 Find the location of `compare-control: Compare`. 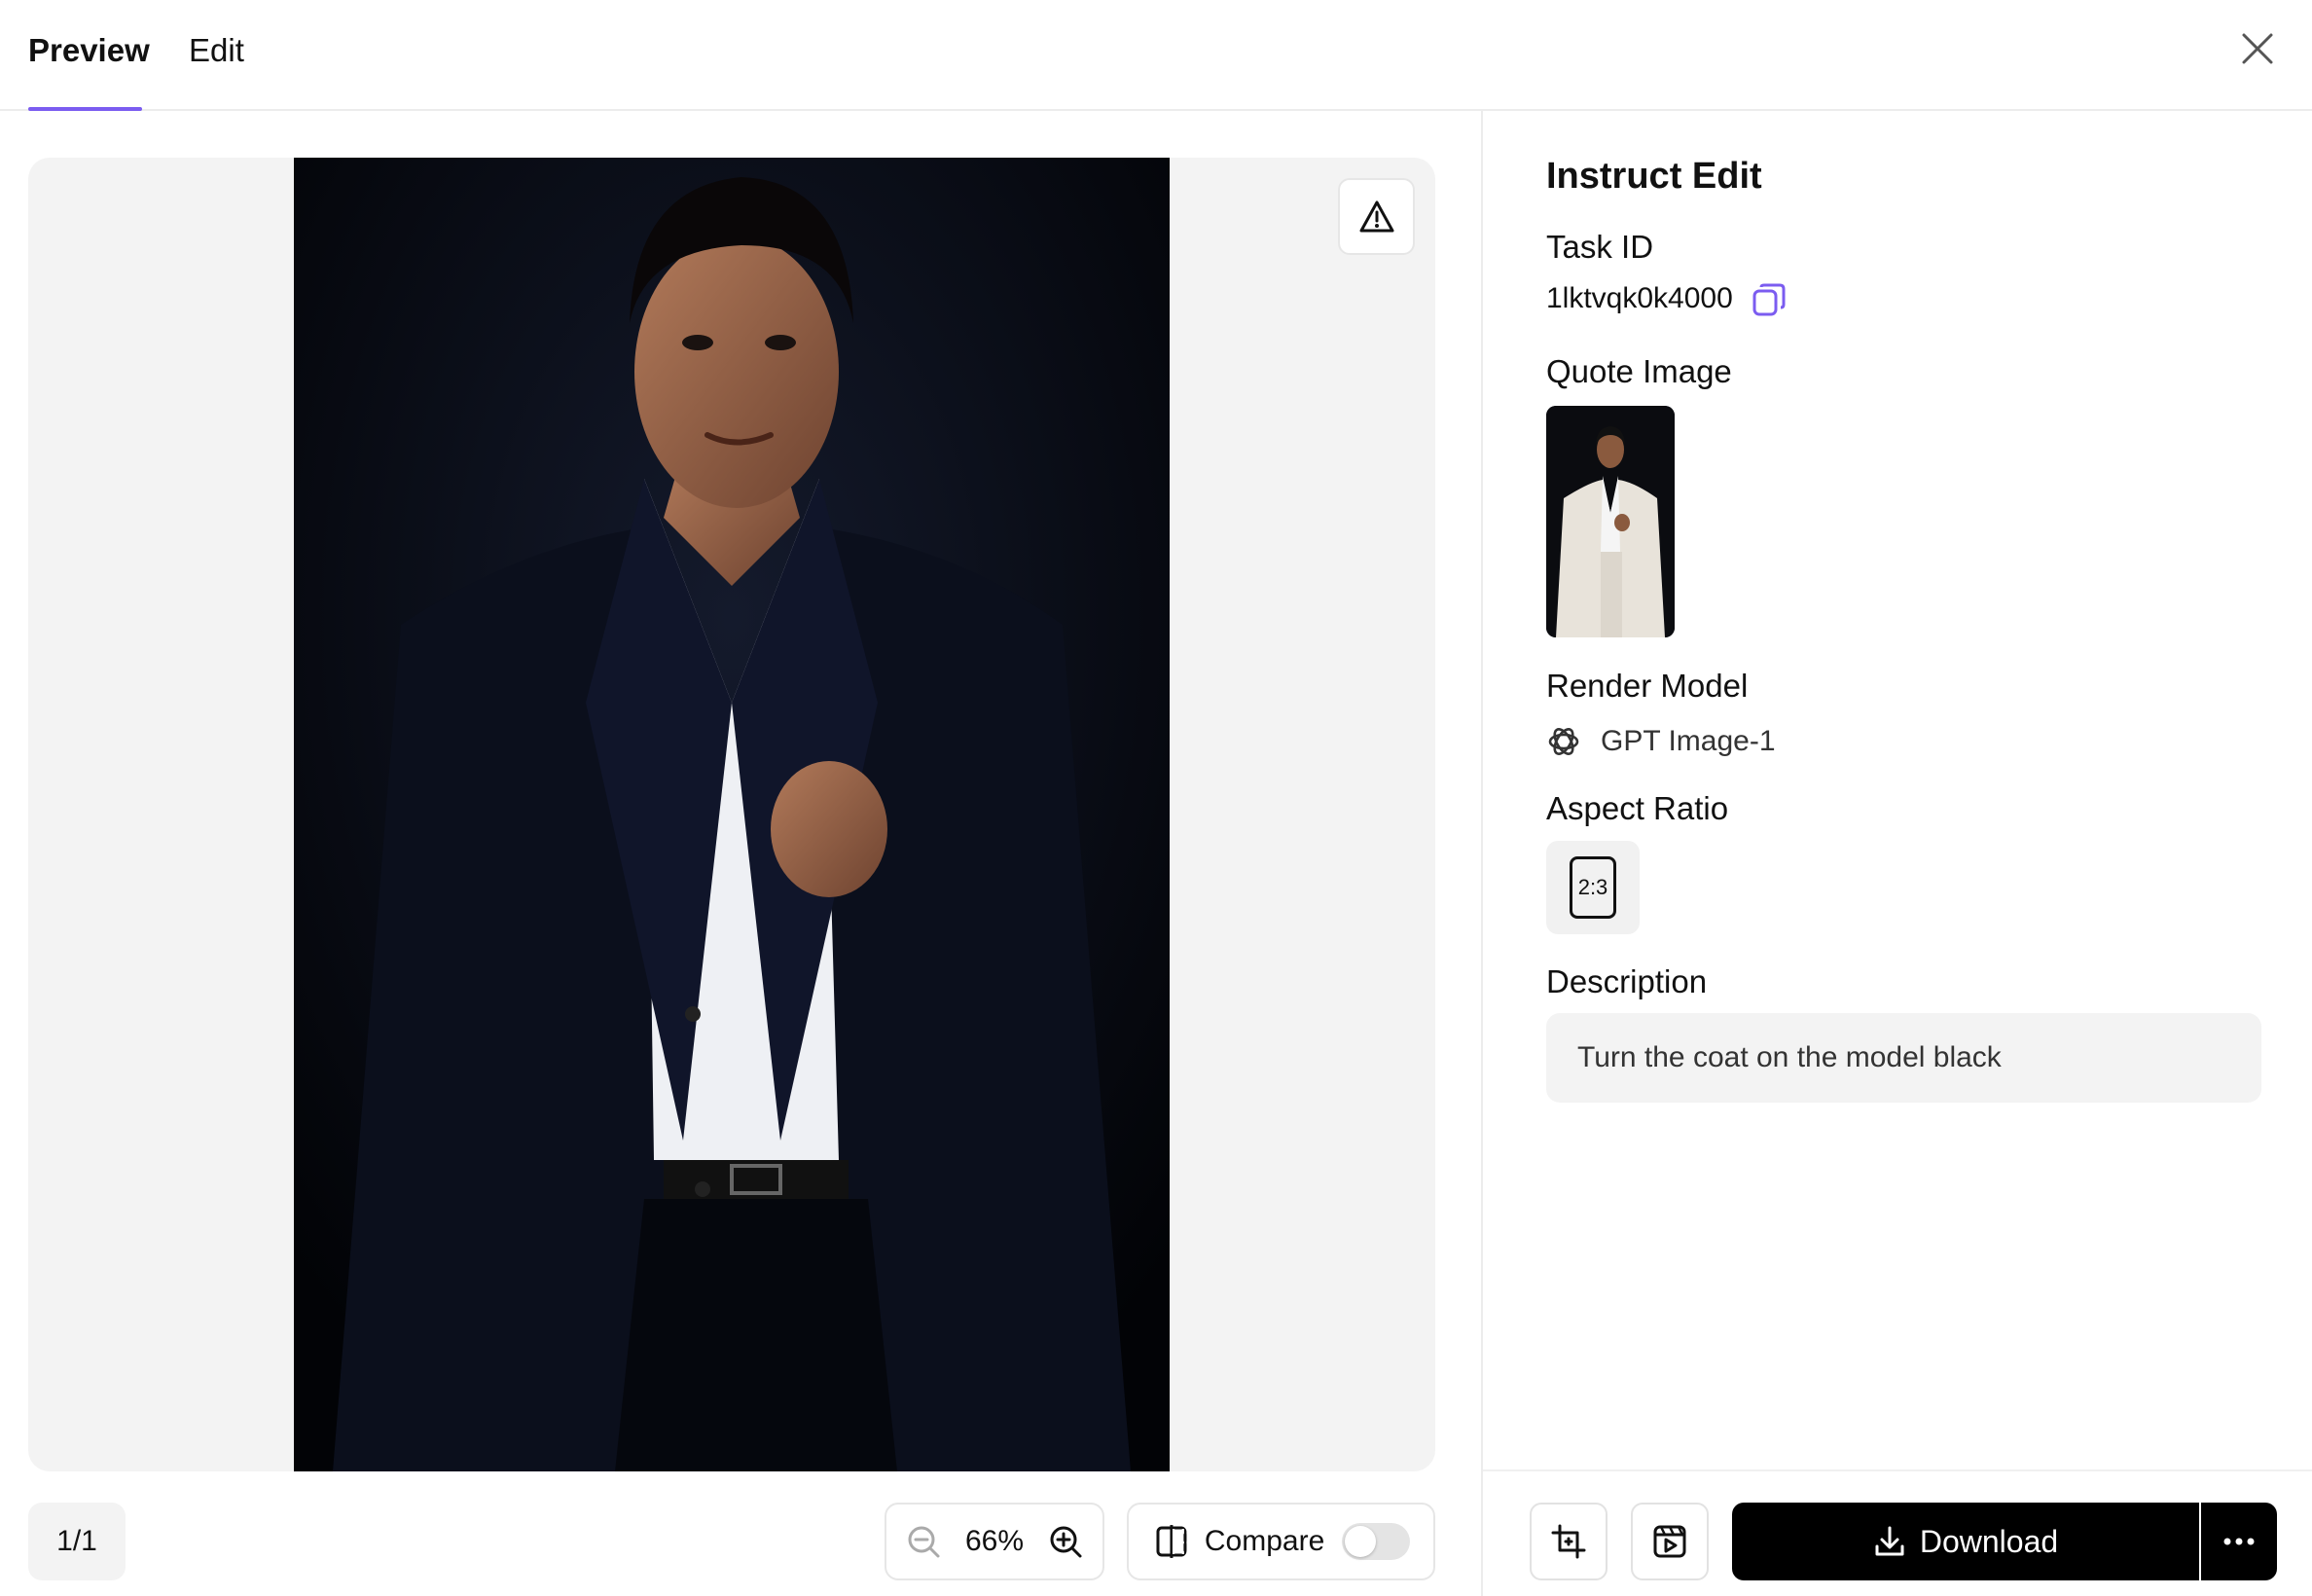

compare-control: Compare is located at coordinates (1281, 1541).